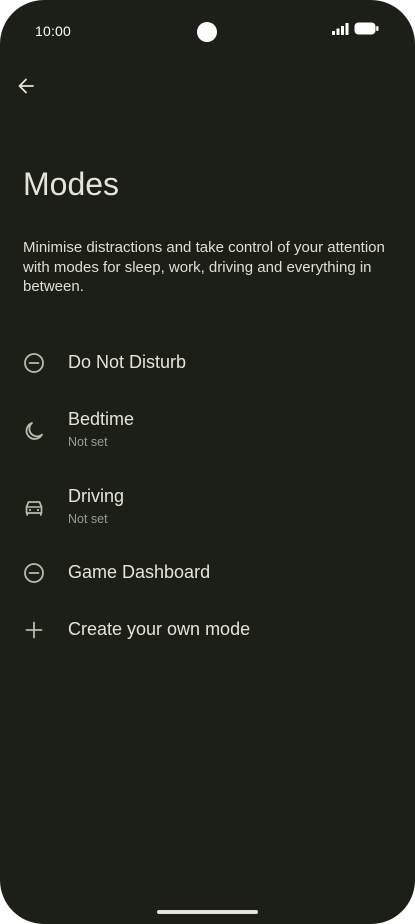  I want to click on mode-title: Bedtime, so click(101, 419).